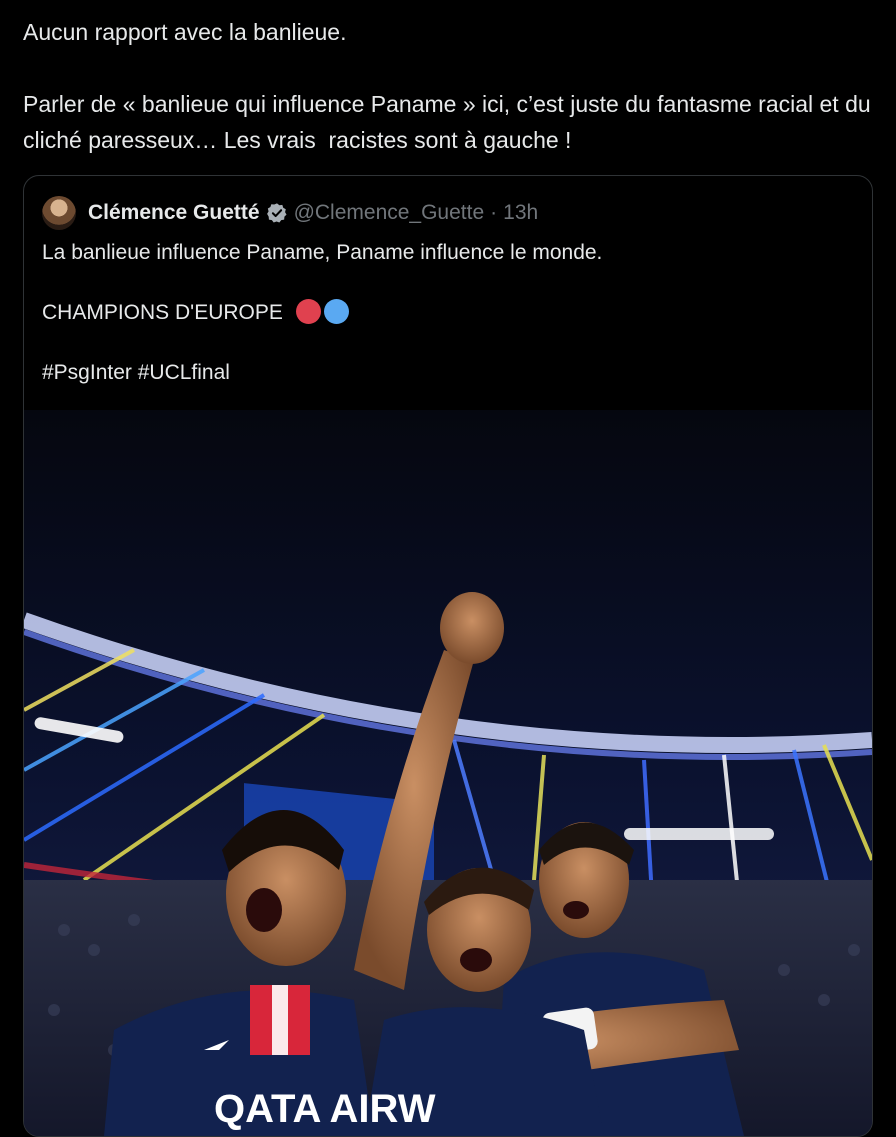 The height and width of the screenshot is (1137, 896). Describe the element at coordinates (442, 373) in the screenshot. I see `quote-hashtags: #PsgInter #UCLfinal` at that location.